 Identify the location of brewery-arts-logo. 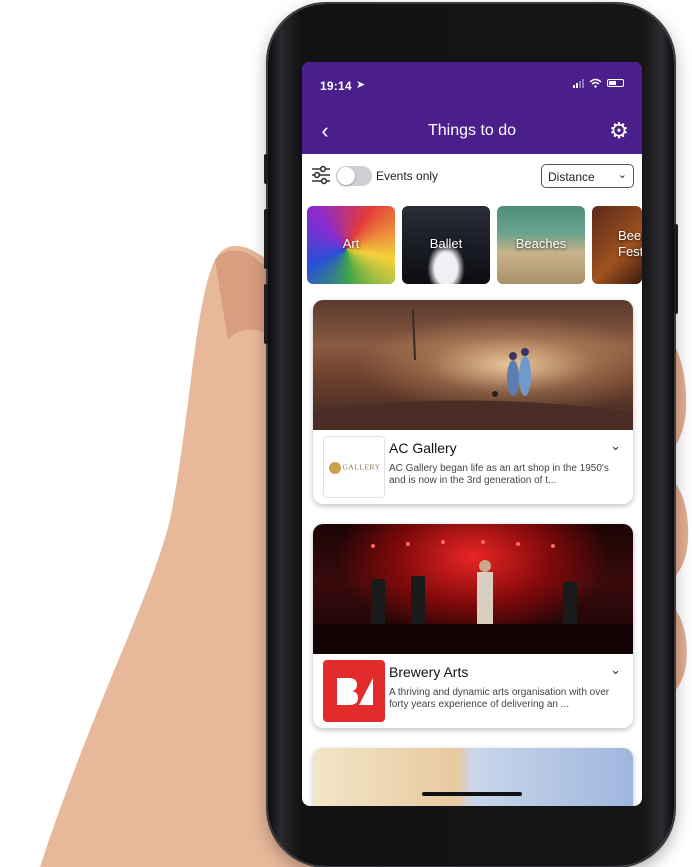
(355, 691).